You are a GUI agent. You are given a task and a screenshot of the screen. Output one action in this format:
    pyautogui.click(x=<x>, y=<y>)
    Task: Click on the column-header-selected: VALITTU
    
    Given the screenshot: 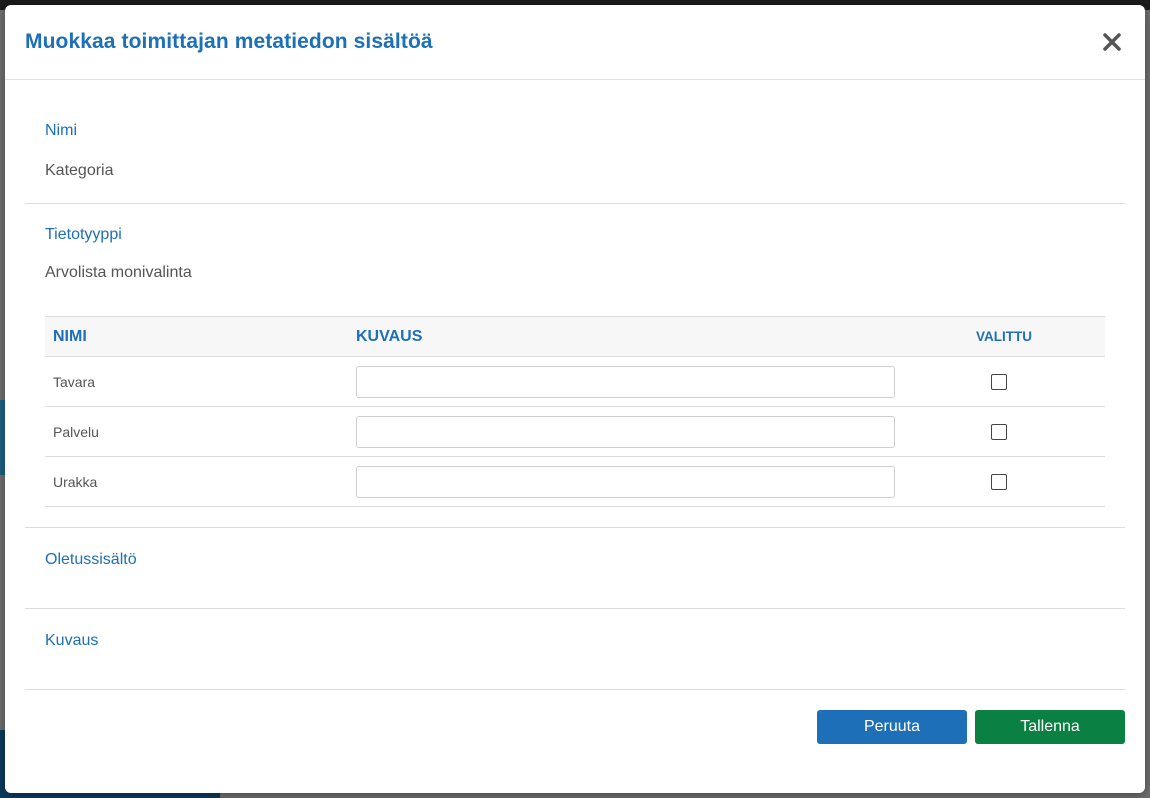 What is the action you would take?
    pyautogui.click(x=1004, y=336)
    